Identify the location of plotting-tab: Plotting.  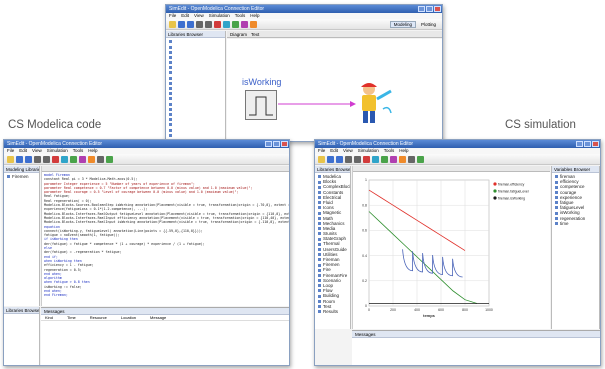
(428, 24).